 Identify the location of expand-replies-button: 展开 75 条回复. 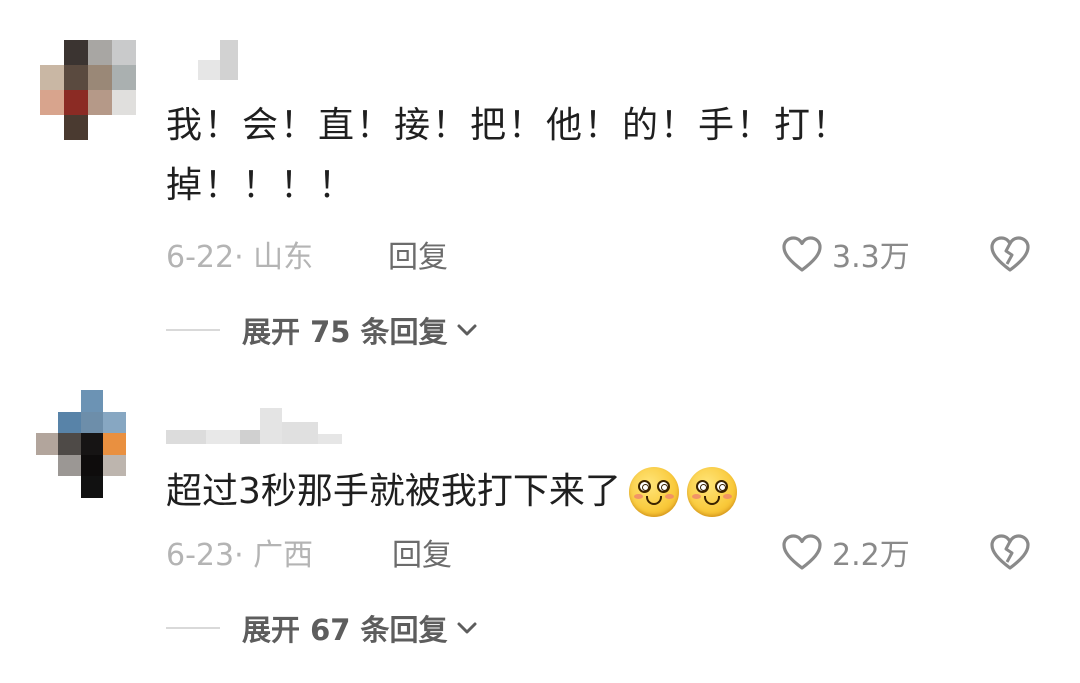
(322, 330).